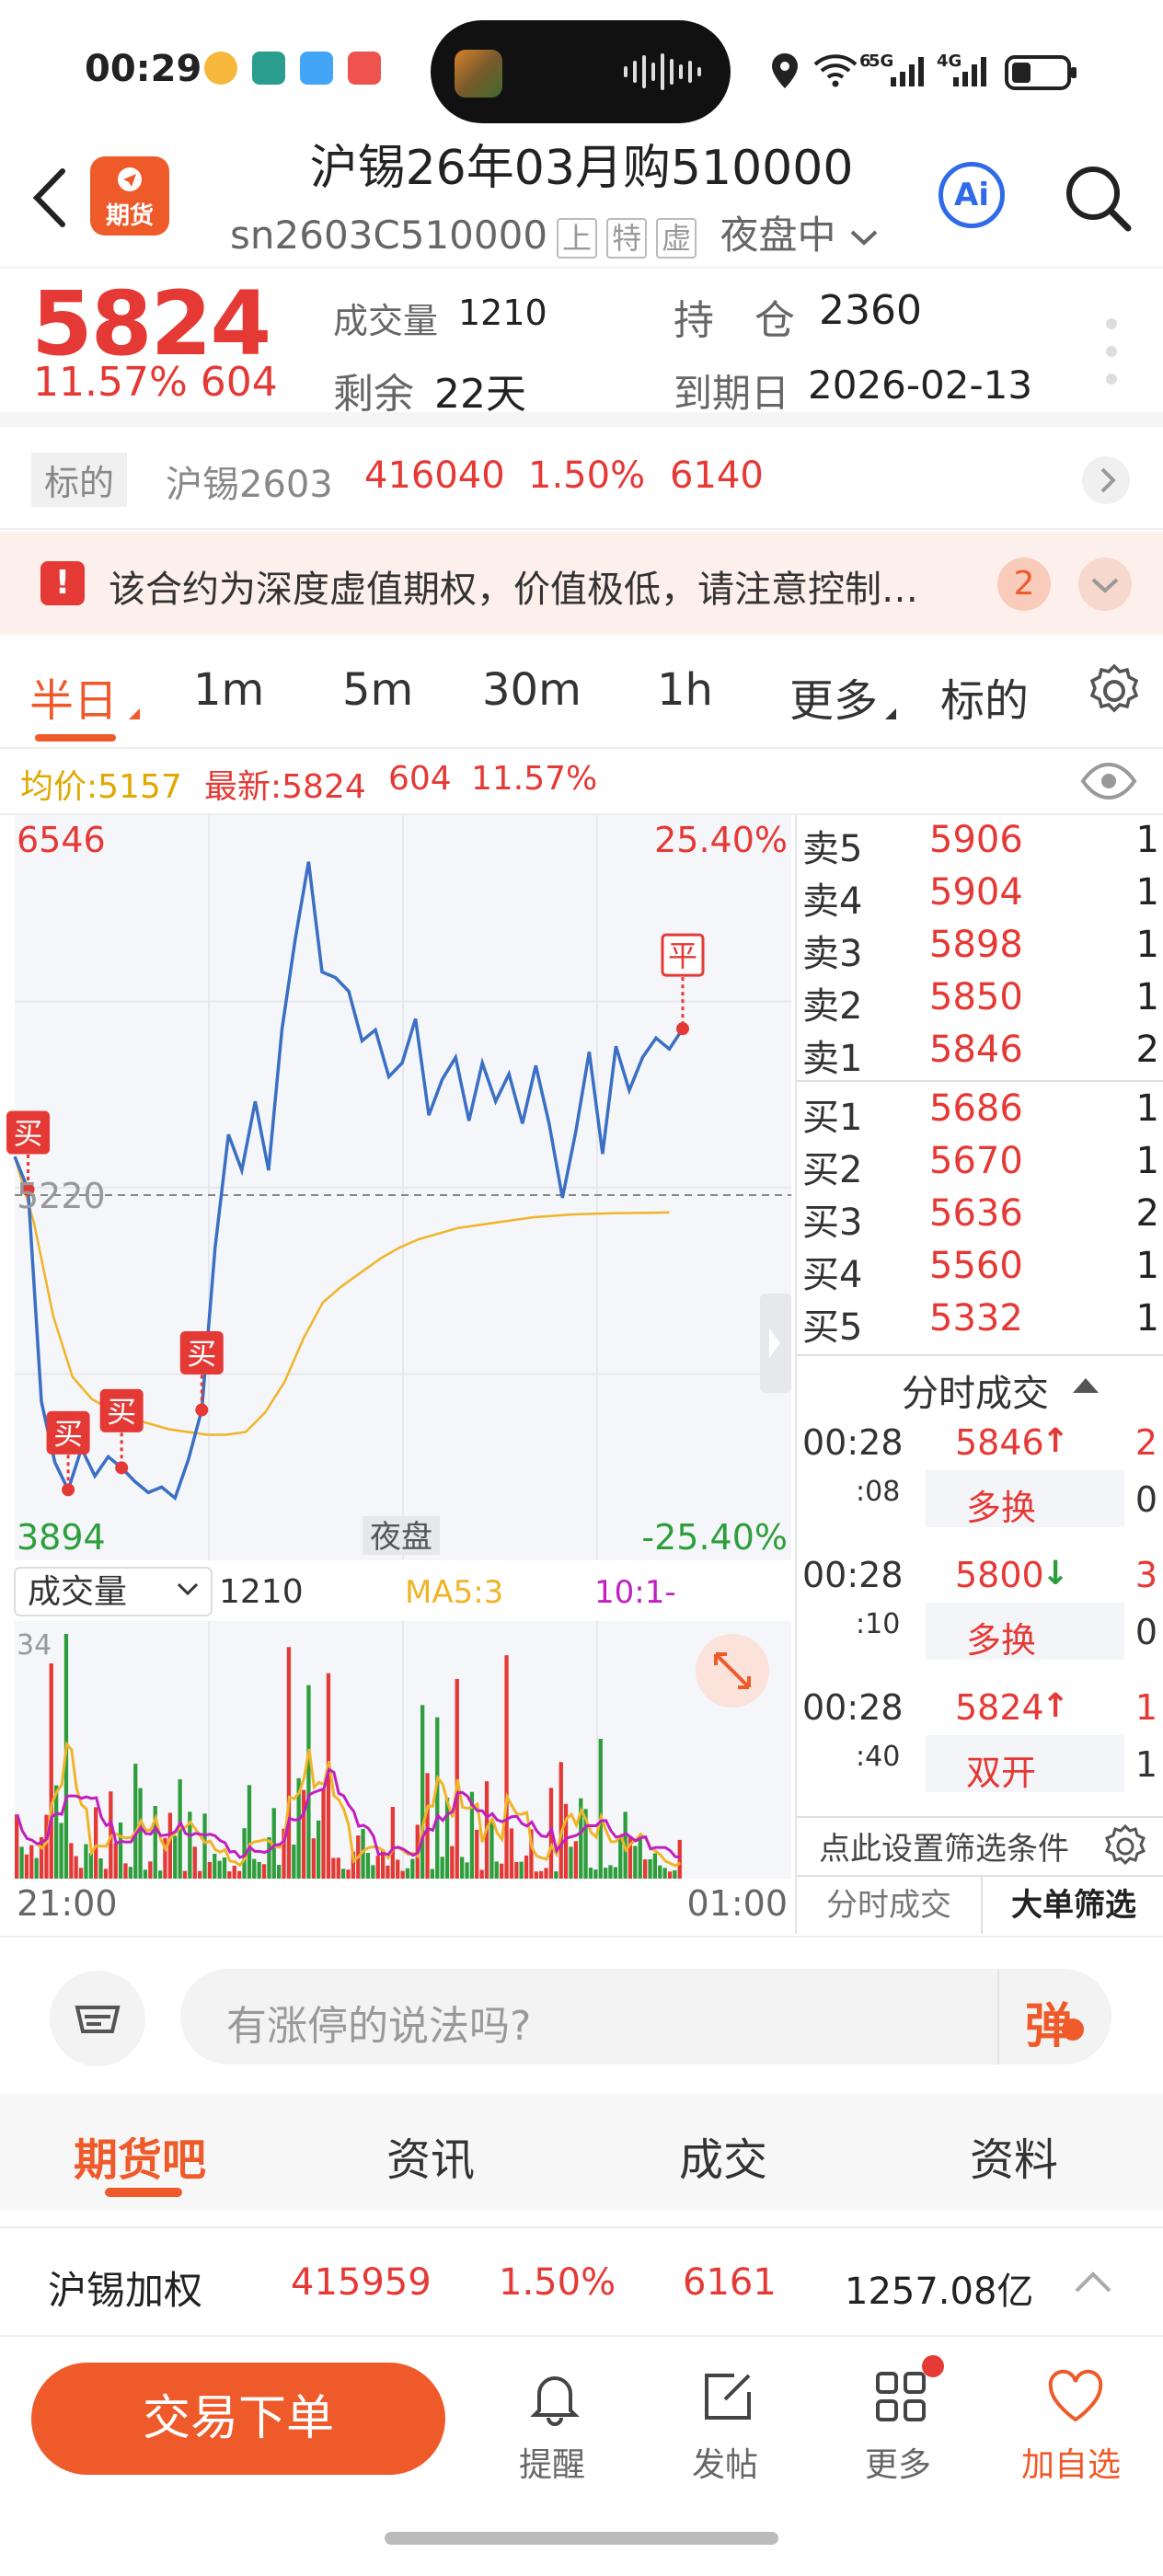 The height and width of the screenshot is (2576, 1163). I want to click on quick-reply-button, so click(98, 2018).